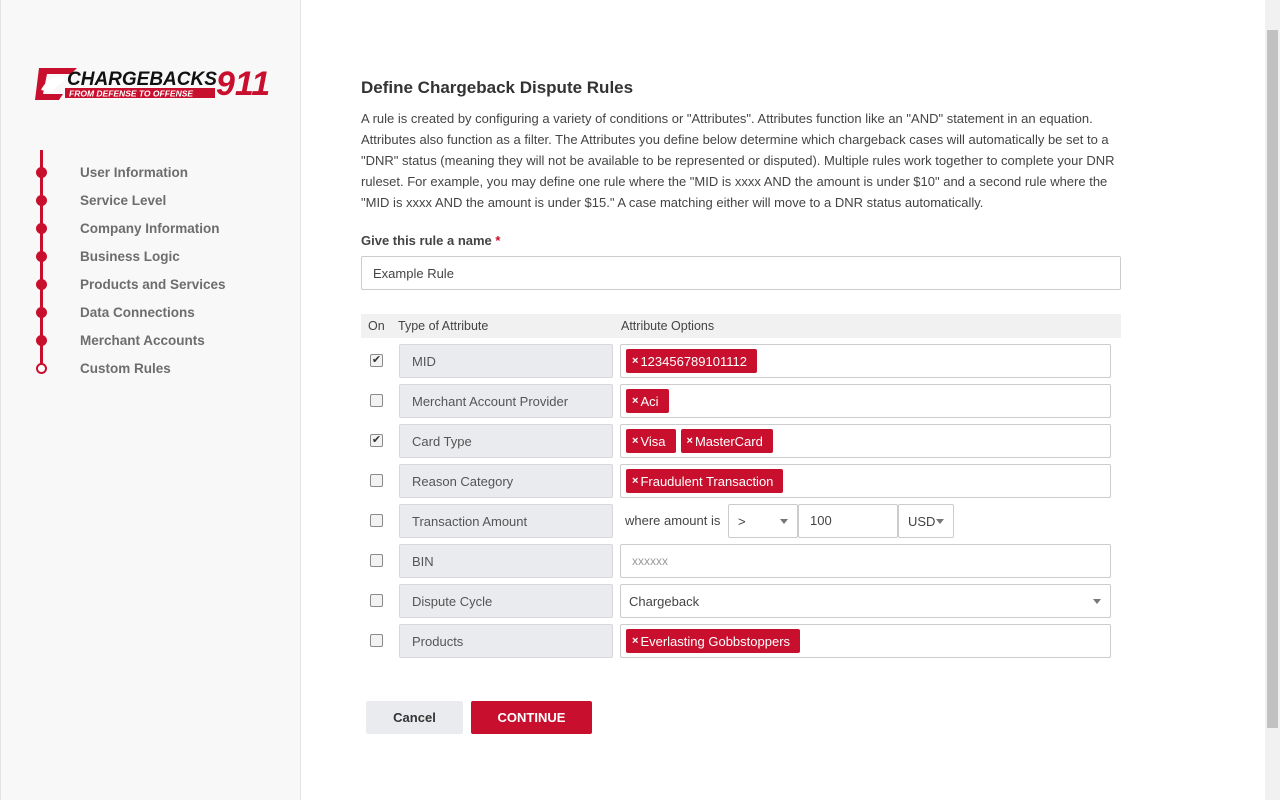  Describe the element at coordinates (130, 256) in the screenshot. I see `step-label: Business Logic` at that location.